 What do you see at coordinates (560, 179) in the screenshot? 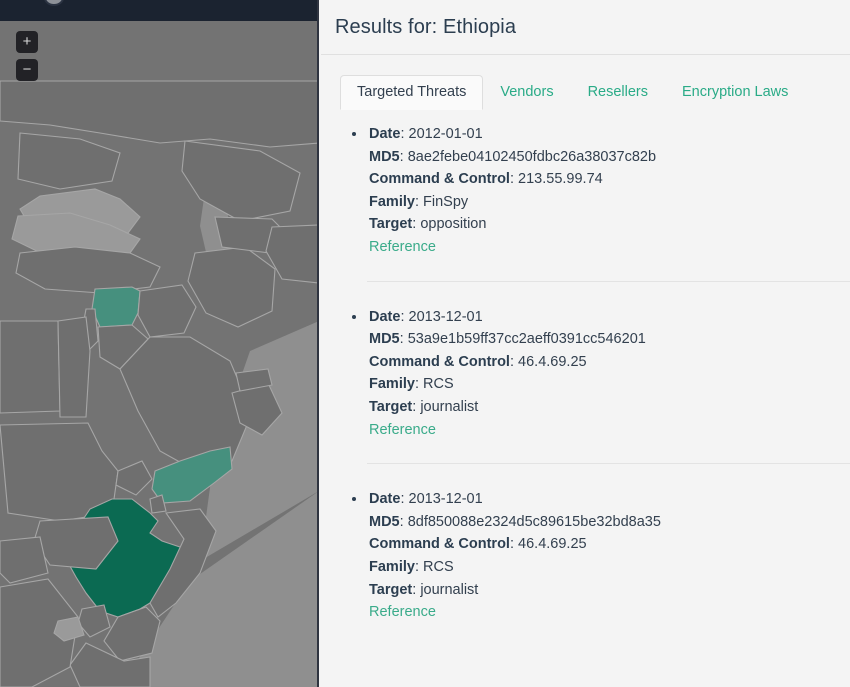
I see `field-value-cc: 213.55.99.74` at bounding box center [560, 179].